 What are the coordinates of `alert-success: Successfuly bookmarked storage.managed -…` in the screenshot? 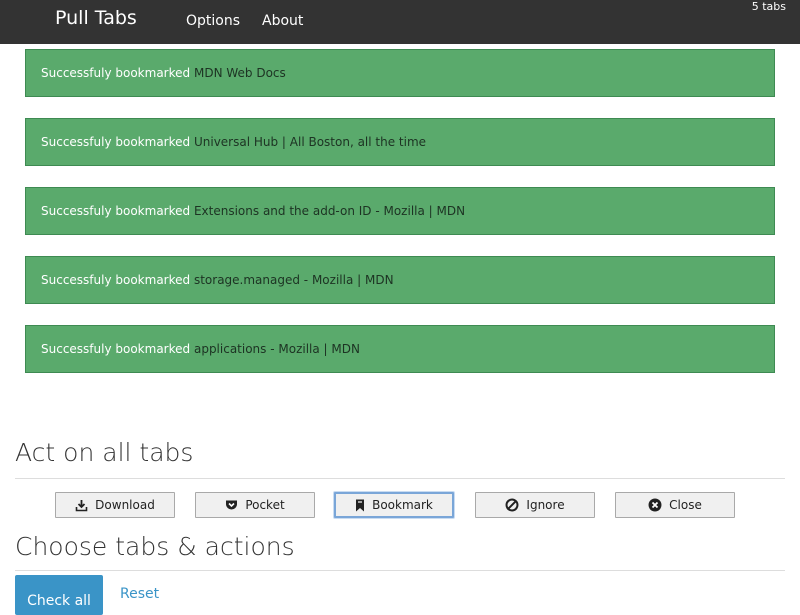 It's located at (400, 280).